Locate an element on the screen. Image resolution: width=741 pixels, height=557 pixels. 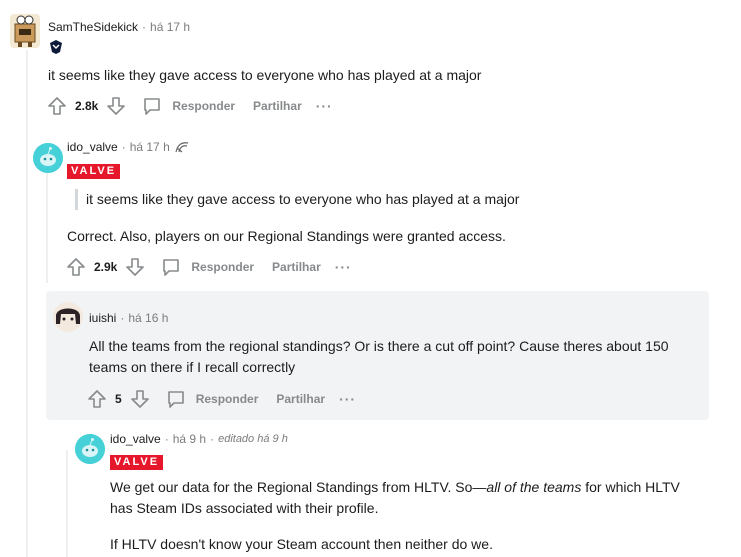
timestamp: há 9 h is located at coordinates (189, 439).